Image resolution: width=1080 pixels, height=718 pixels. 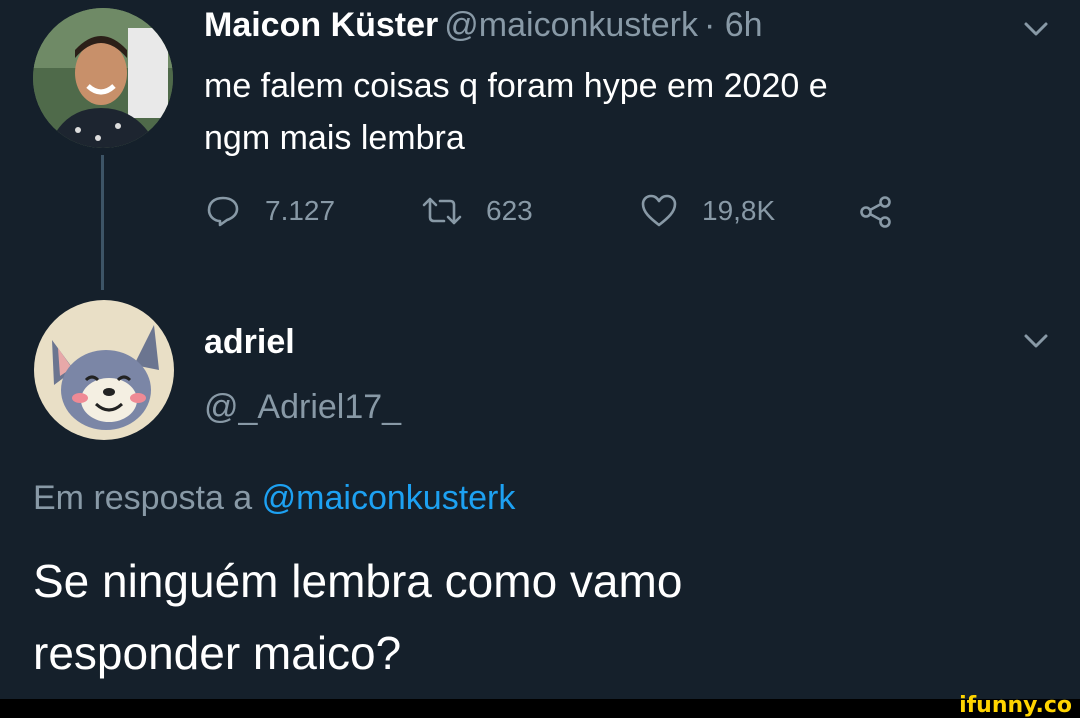 I want to click on reply-author-handle: @_Adriel17_, so click(x=302, y=407).